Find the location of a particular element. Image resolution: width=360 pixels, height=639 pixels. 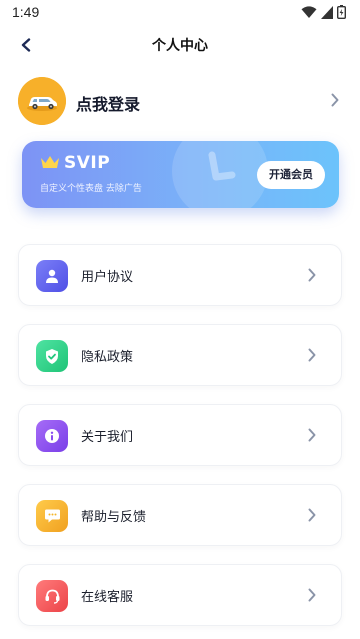

chat-bubble-icon is located at coordinates (52, 516).